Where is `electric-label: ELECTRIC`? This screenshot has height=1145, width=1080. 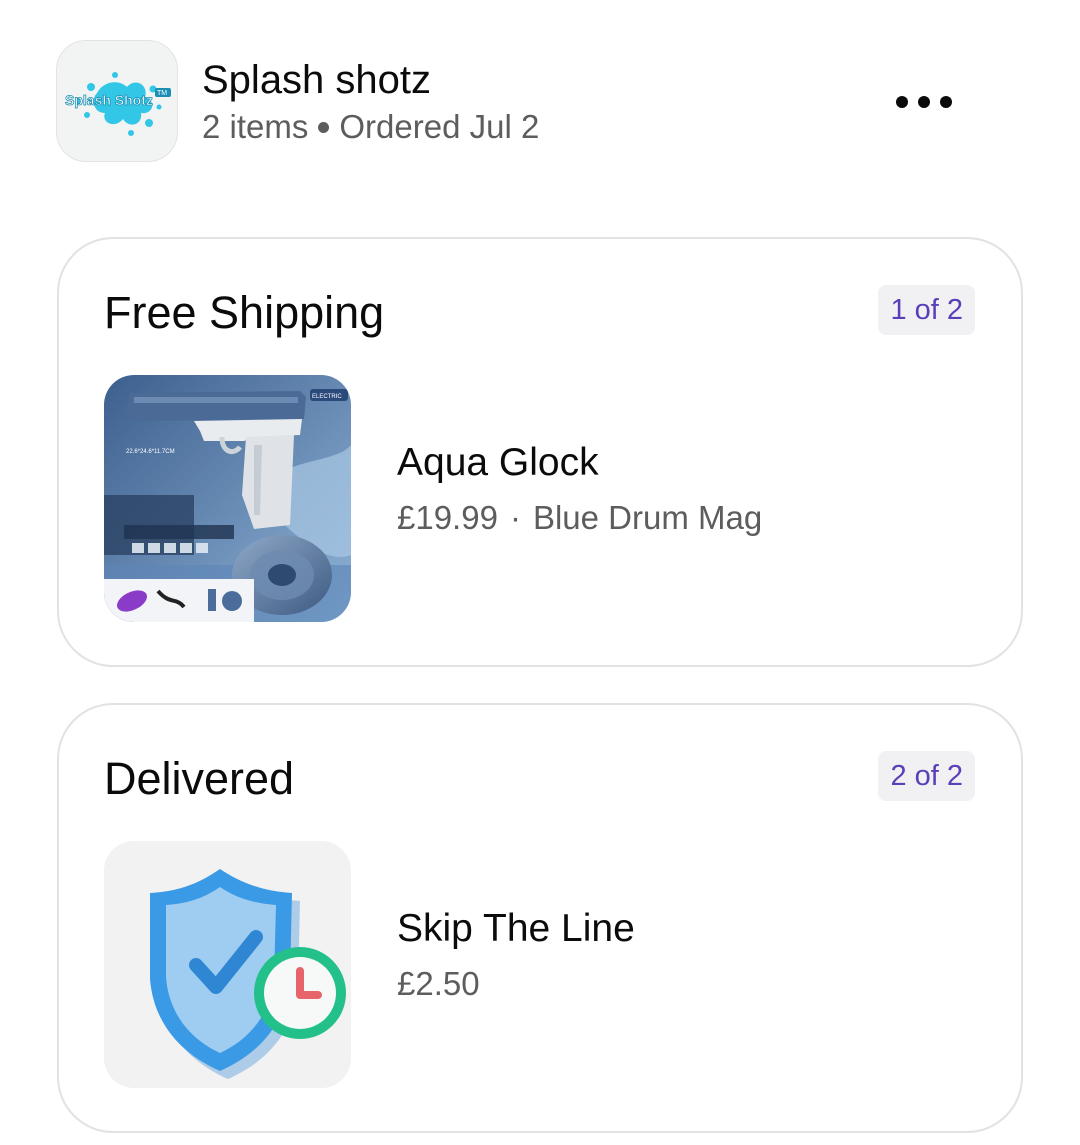 electric-label: ELECTRIC is located at coordinates (327, 397).